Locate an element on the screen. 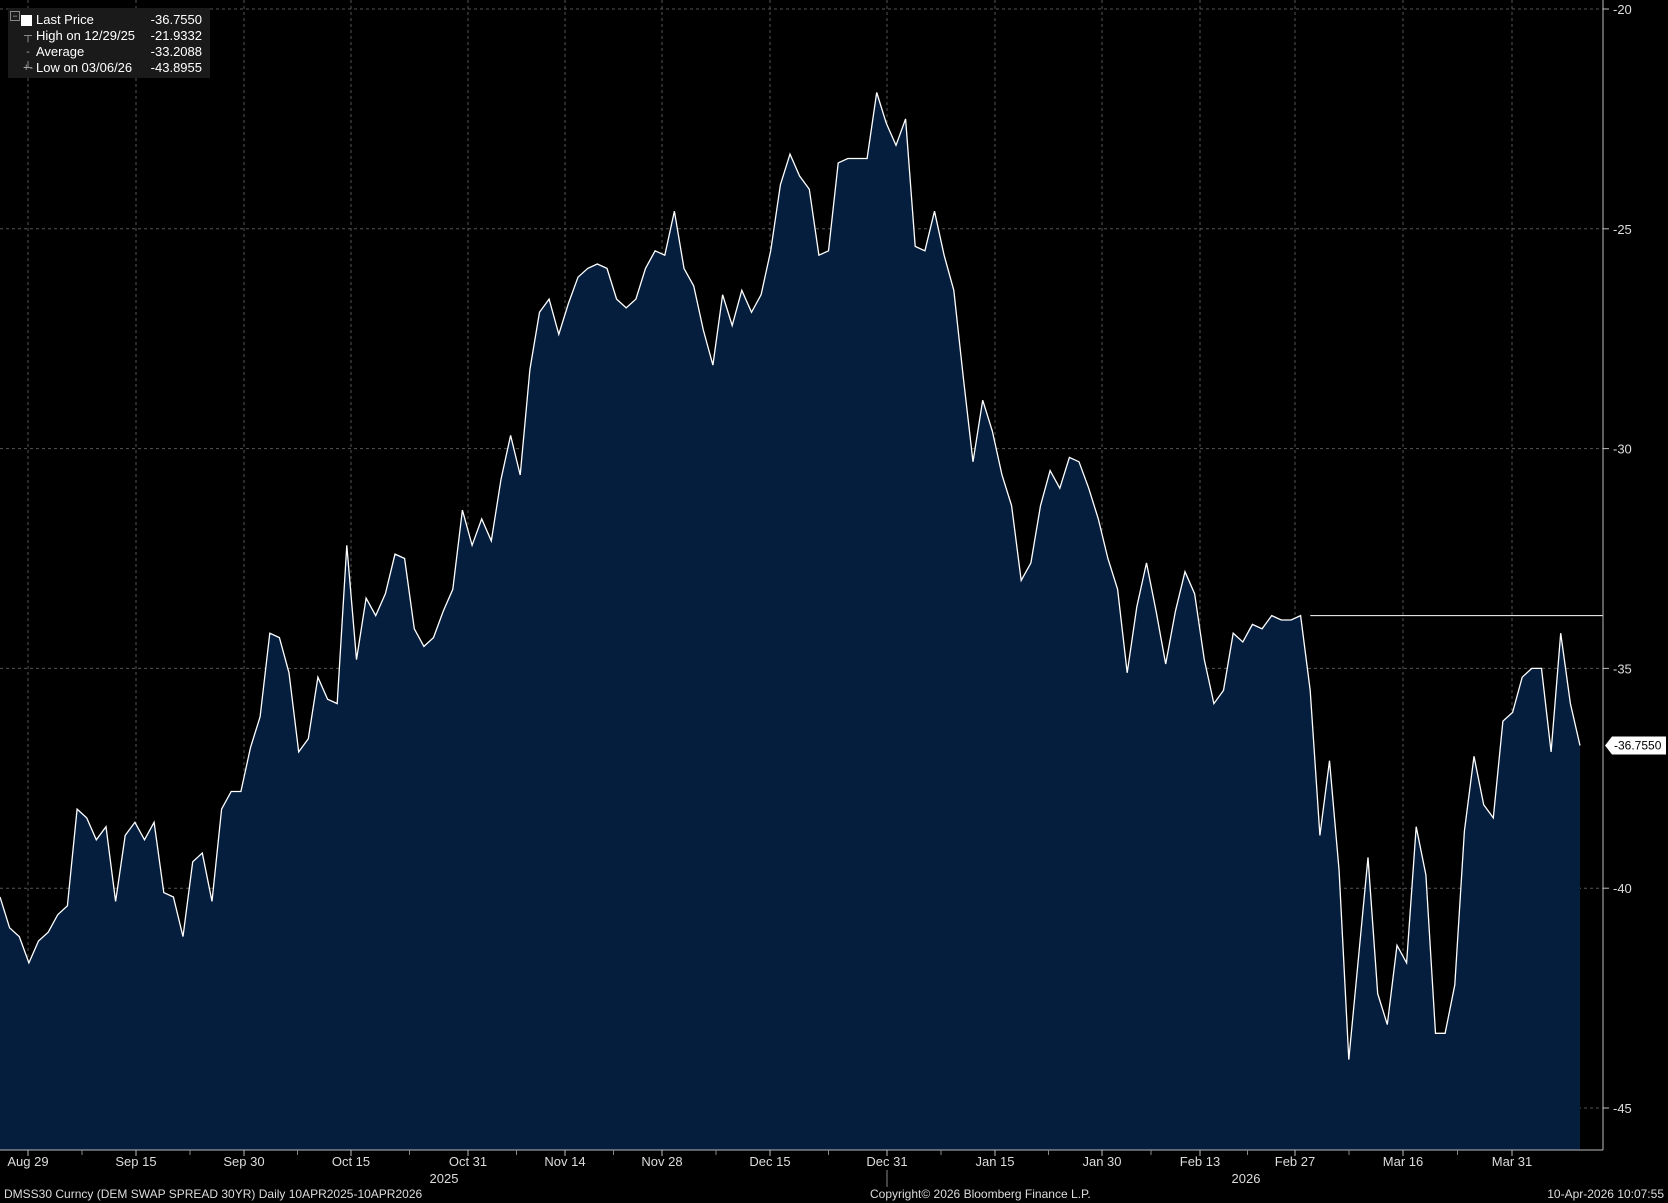 The image size is (1668, 1203). legend-row-average: -+- Average -33.2088 is located at coordinates (109, 59).